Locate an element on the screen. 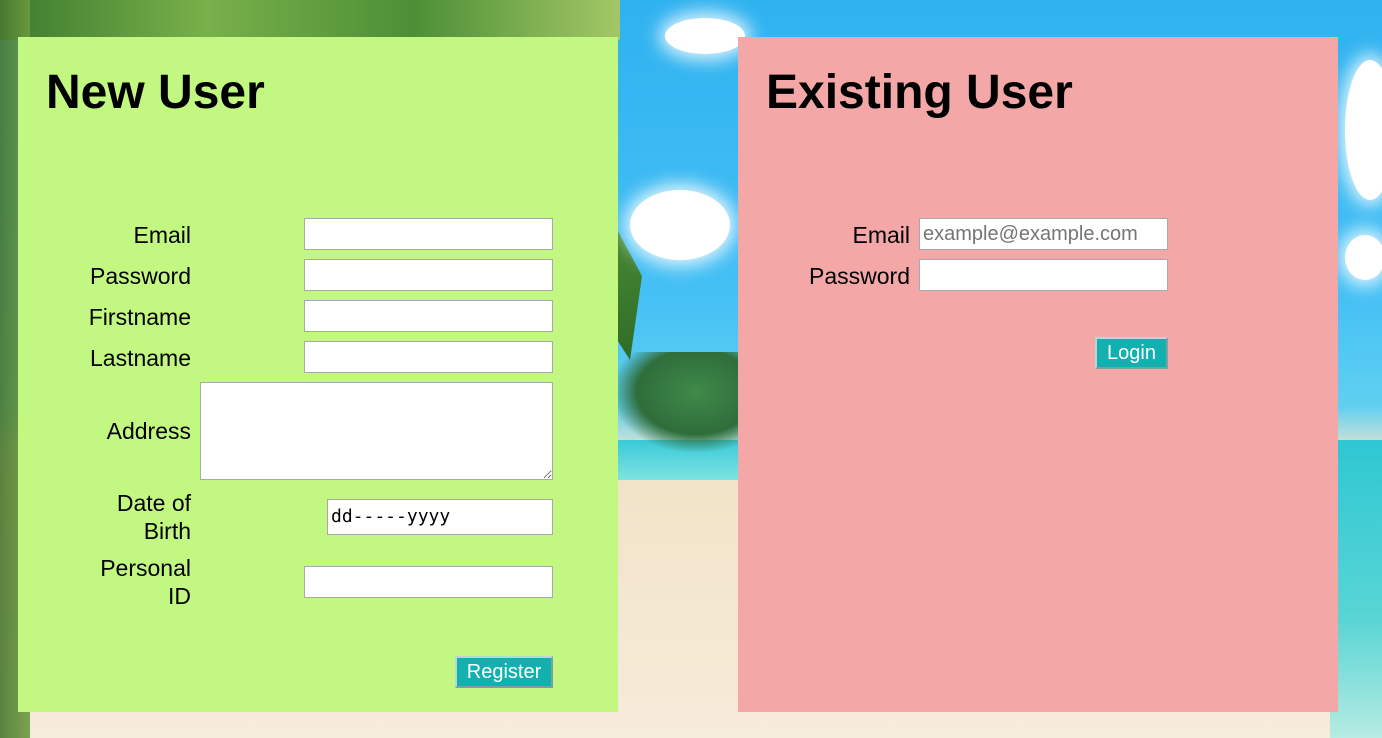 Image resolution: width=1382 pixels, height=738 pixels. hill-decoration is located at coordinates (682, 402).